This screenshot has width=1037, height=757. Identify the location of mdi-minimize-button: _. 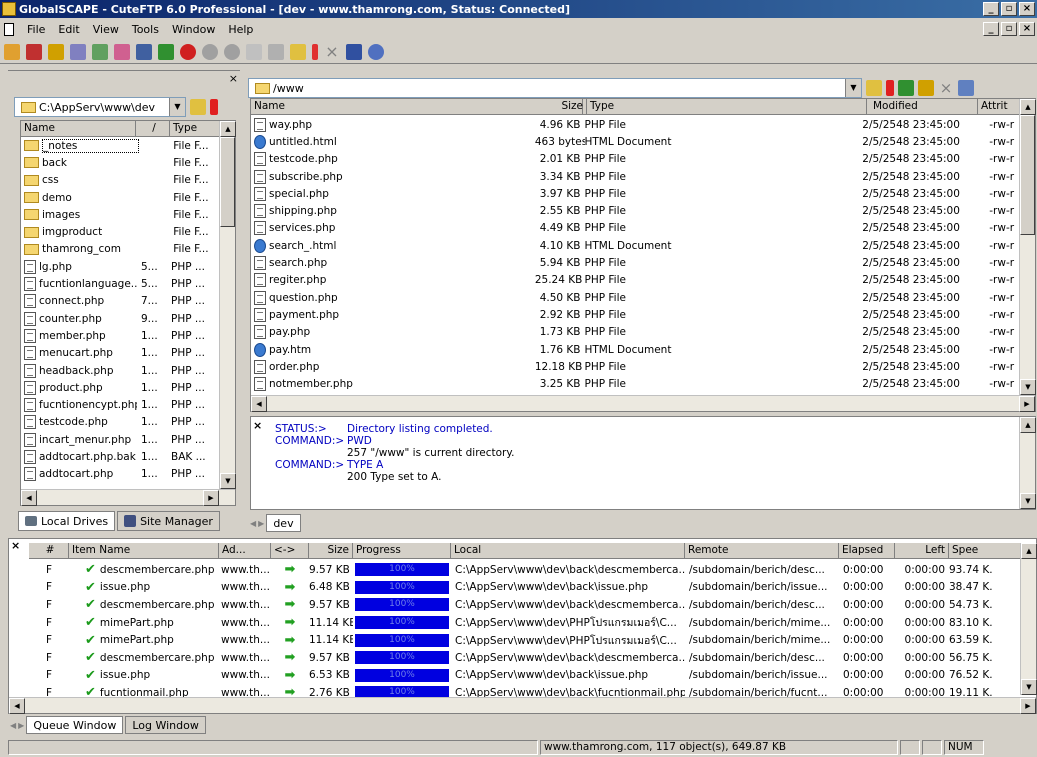
(991, 29).